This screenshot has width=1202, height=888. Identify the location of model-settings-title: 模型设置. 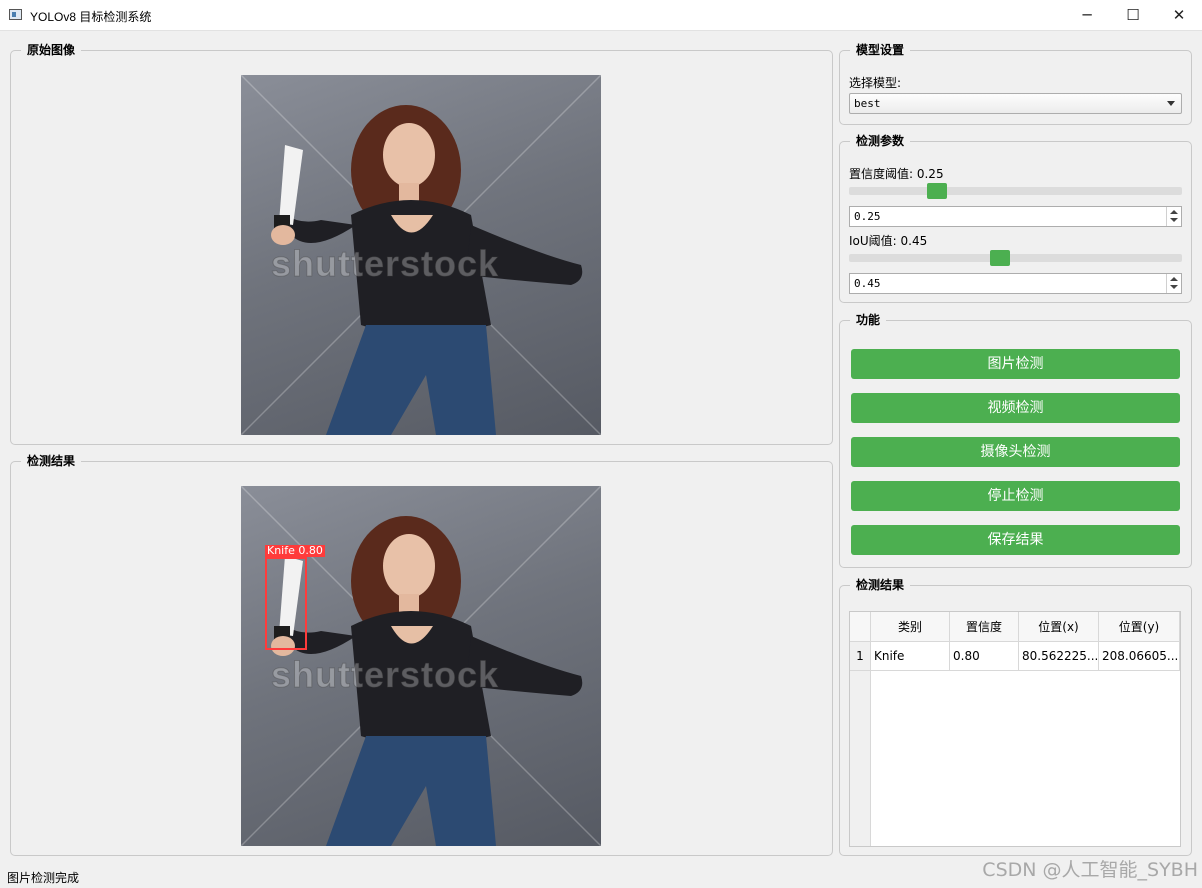
(880, 50).